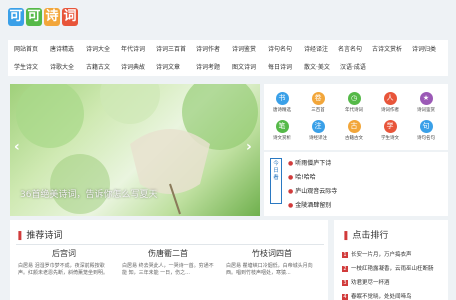 Image resolution: width=456 pixels, height=300 pixels. Describe the element at coordinates (354, 138) in the screenshot. I see `quick-link-label: 古籍古文` at that location.